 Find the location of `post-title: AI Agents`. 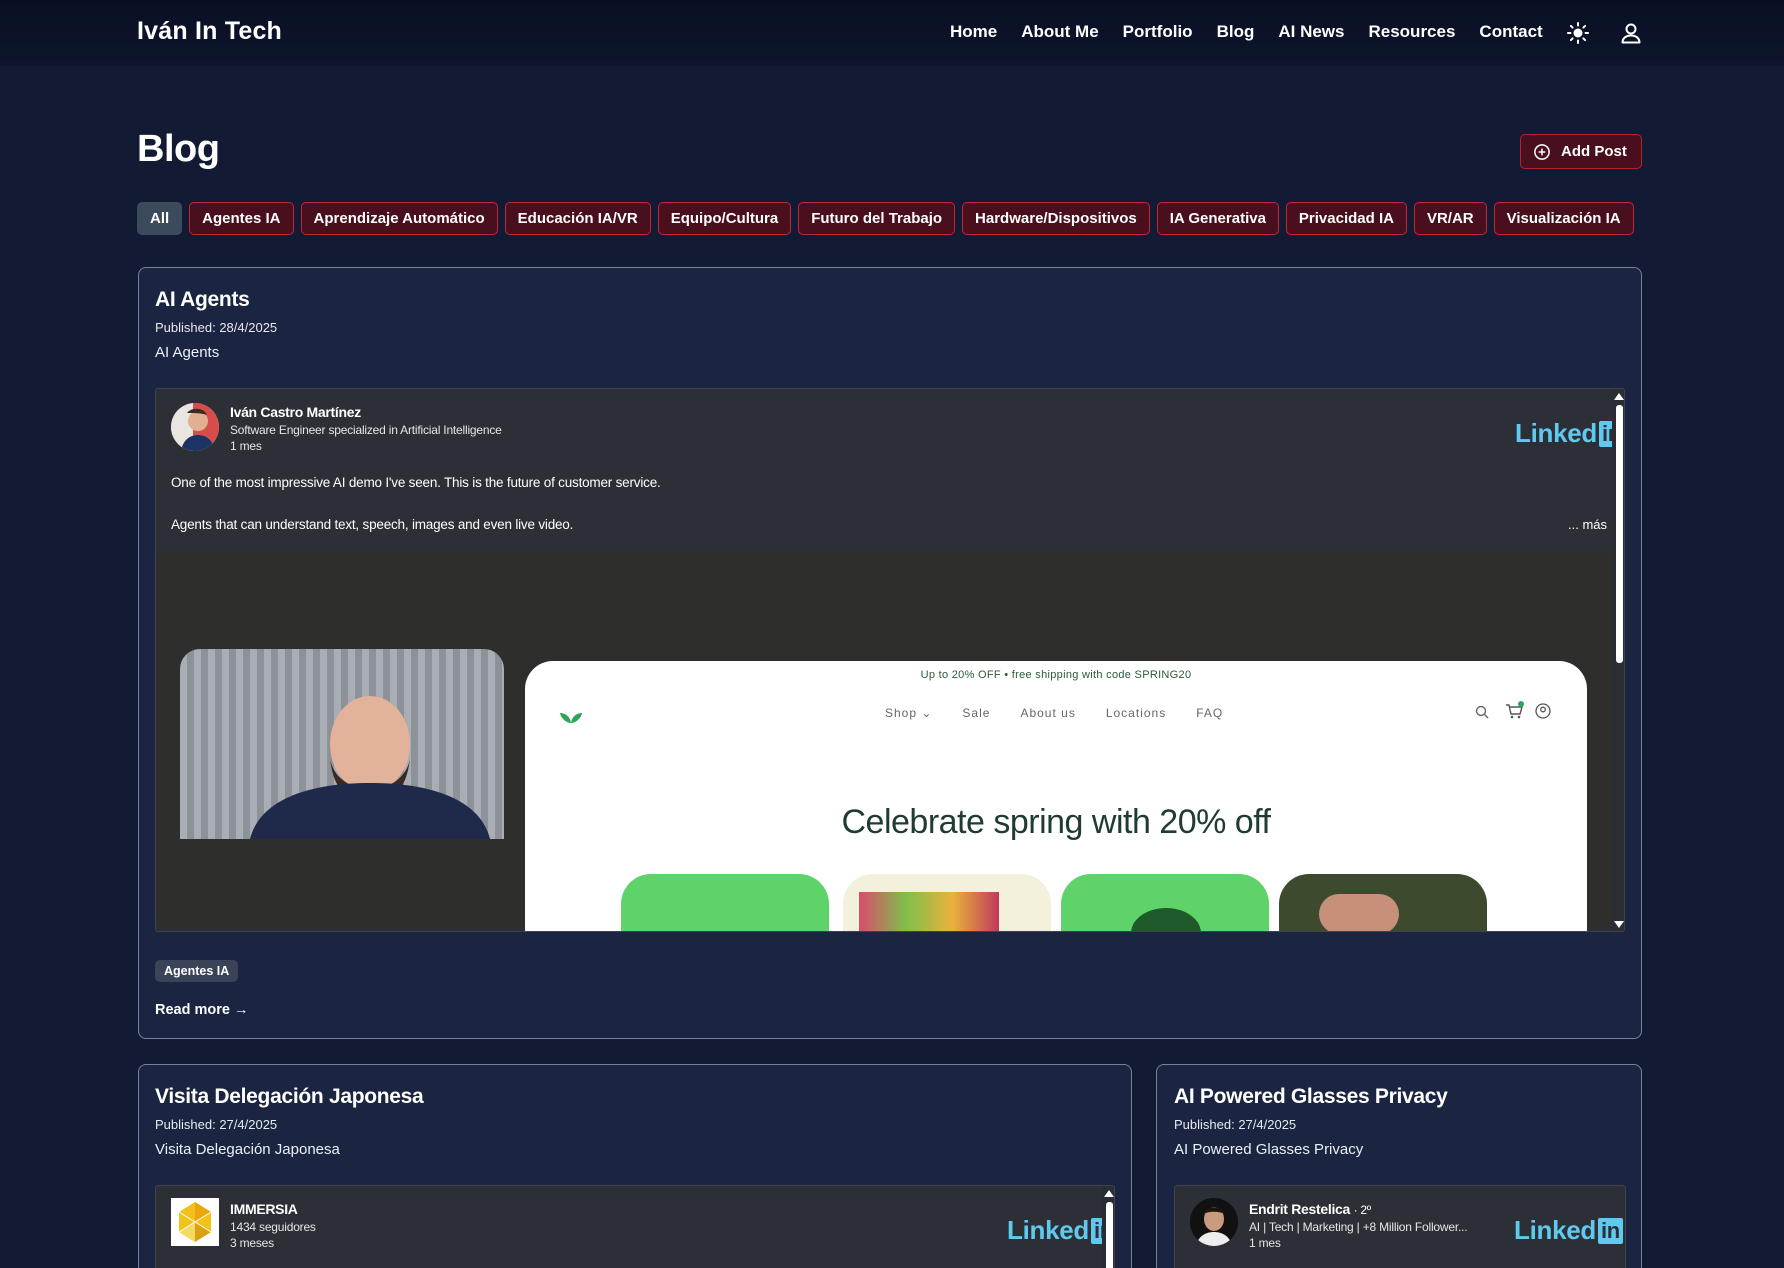

post-title: AI Agents is located at coordinates (202, 300).